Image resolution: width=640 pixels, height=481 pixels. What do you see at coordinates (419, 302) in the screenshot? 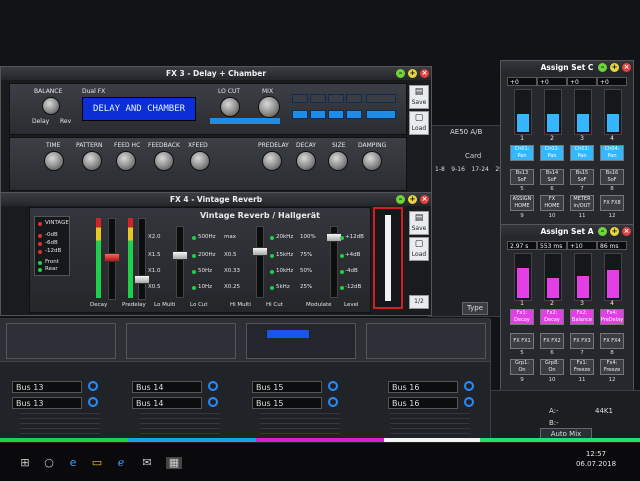
I see `page-button: 1/2` at bounding box center [419, 302].